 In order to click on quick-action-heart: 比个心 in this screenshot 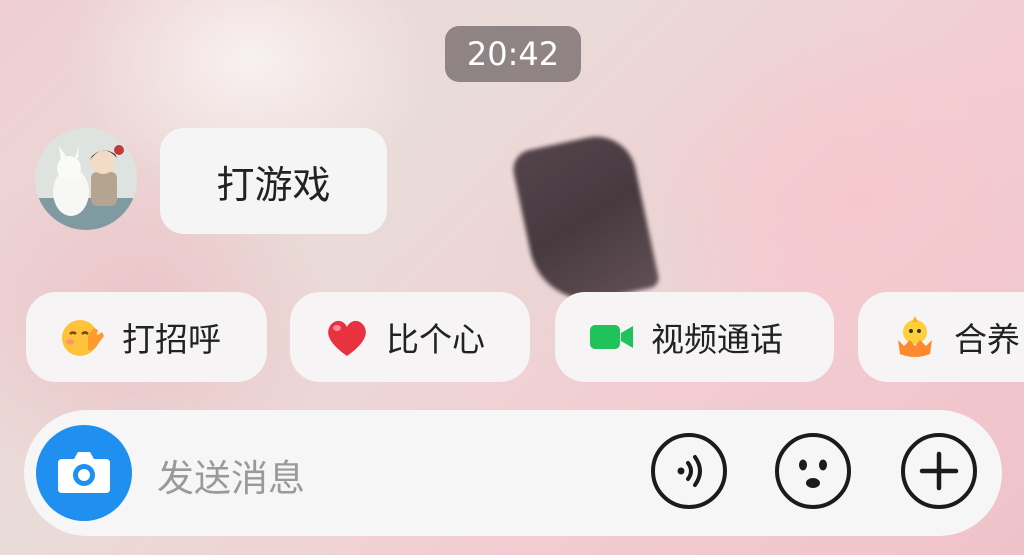, I will do `click(410, 337)`.